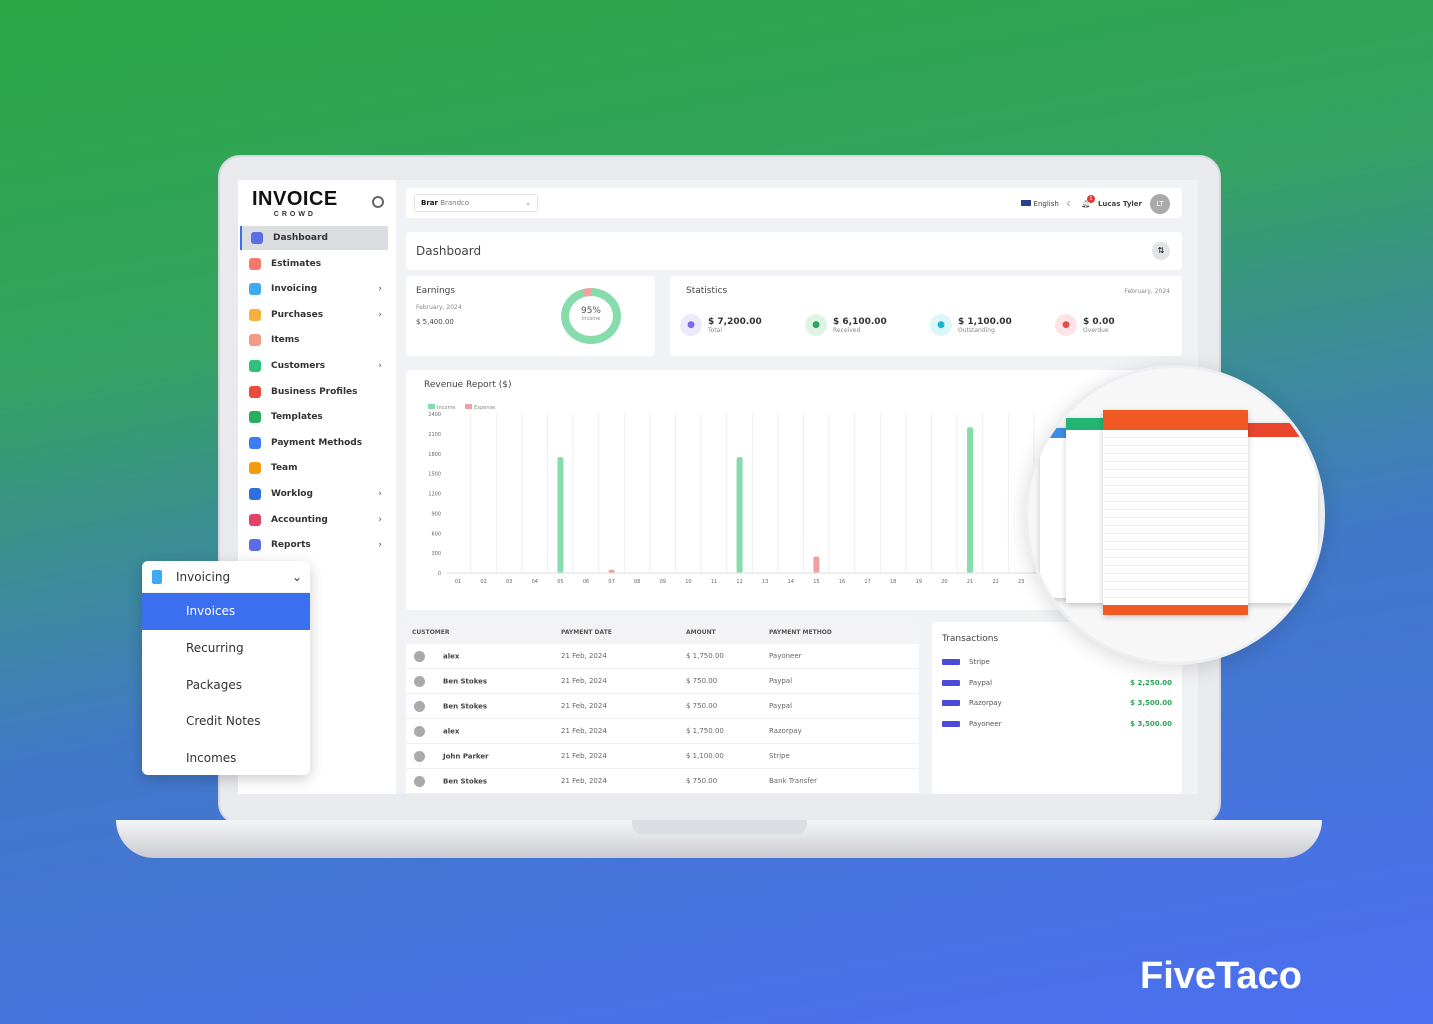 The width and height of the screenshot is (1433, 1024). I want to click on transaction-item: Razorpay $ 3,500.00, so click(1057, 703).